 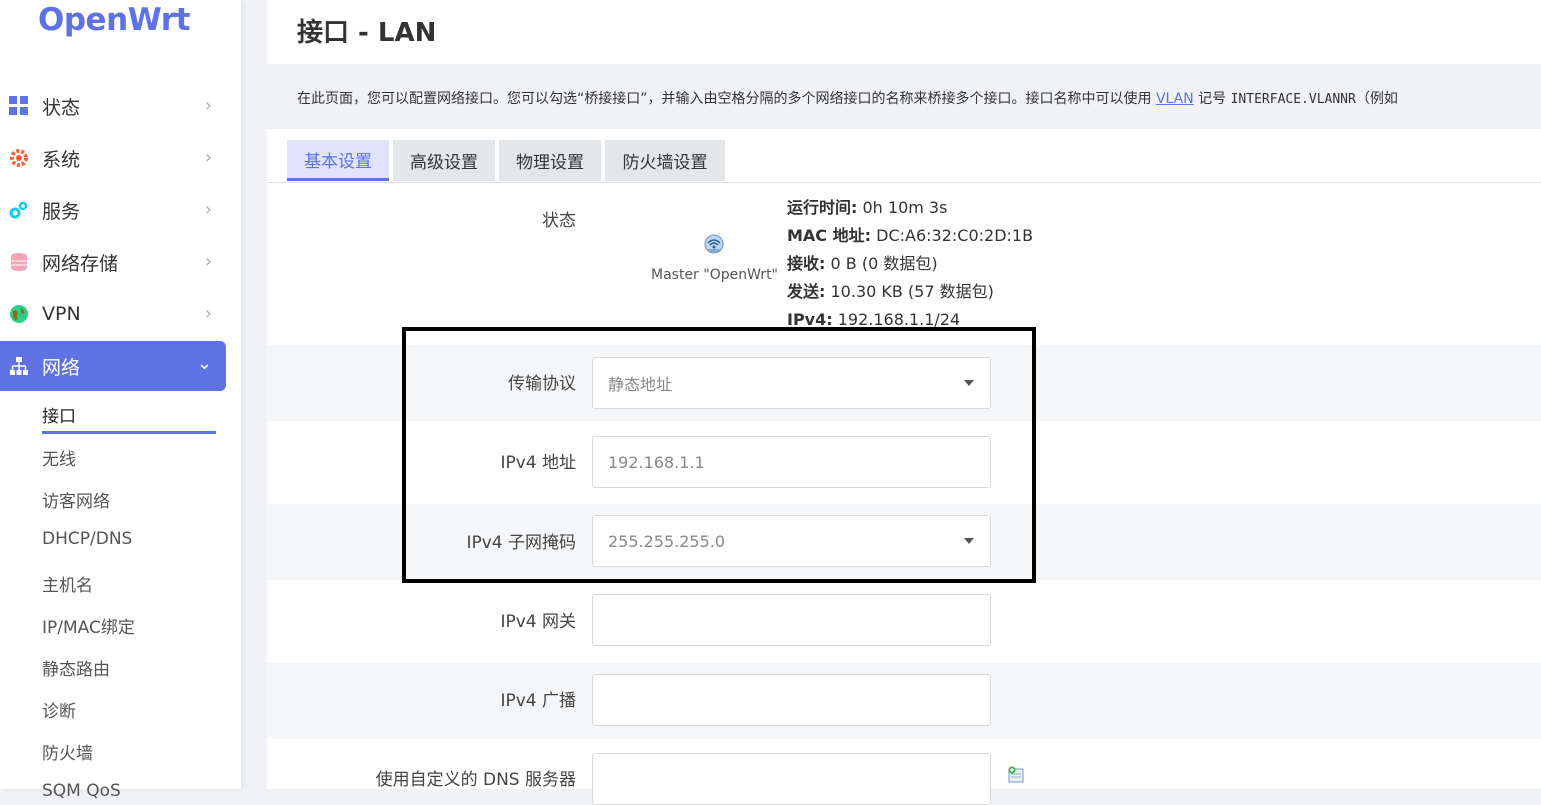 I want to click on sidebar-item-vpn: VPN ›, so click(x=113, y=314).